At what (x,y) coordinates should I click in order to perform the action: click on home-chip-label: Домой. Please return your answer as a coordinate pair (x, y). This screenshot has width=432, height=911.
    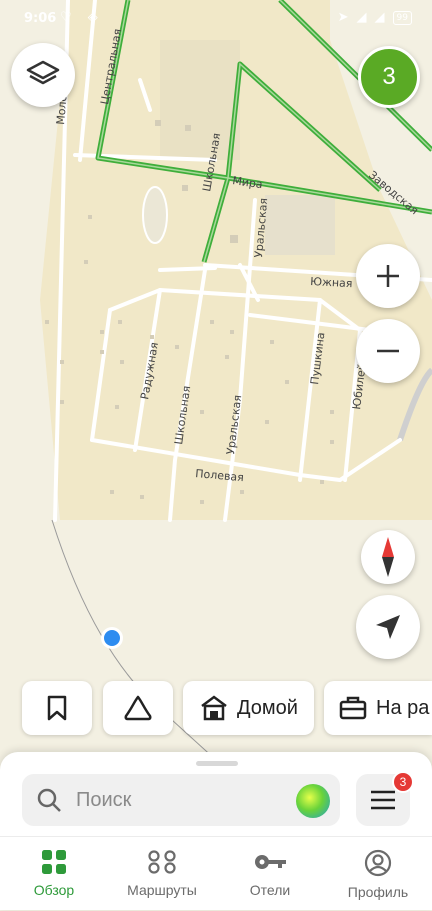
    Looking at the image, I should click on (267, 707).